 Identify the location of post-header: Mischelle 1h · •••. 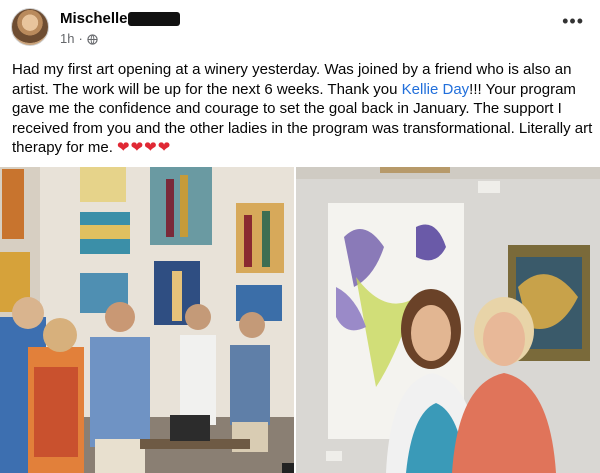
(300, 26).